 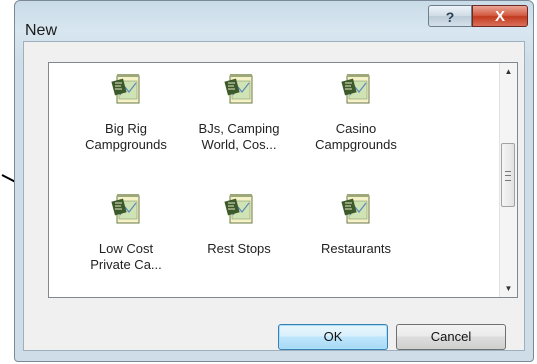 I want to click on ok-button: OK, so click(x=333, y=337).